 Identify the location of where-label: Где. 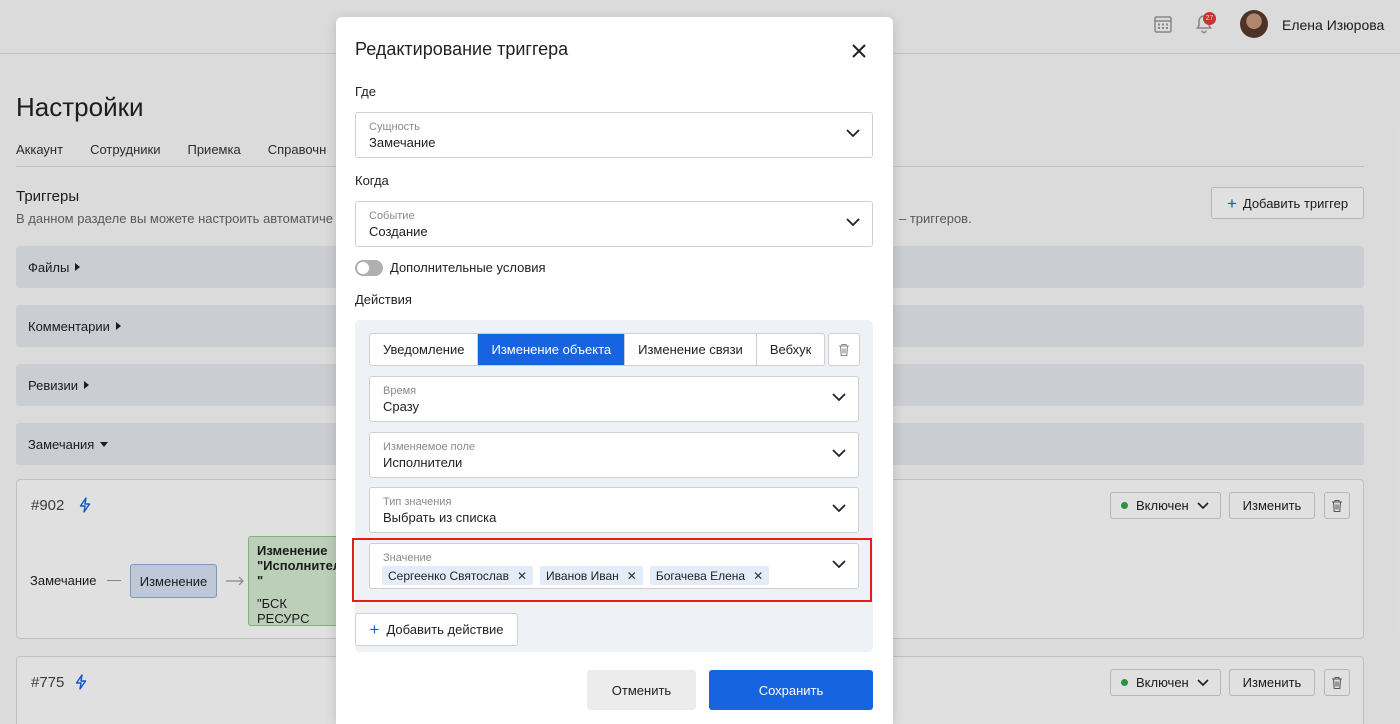
(365, 91).